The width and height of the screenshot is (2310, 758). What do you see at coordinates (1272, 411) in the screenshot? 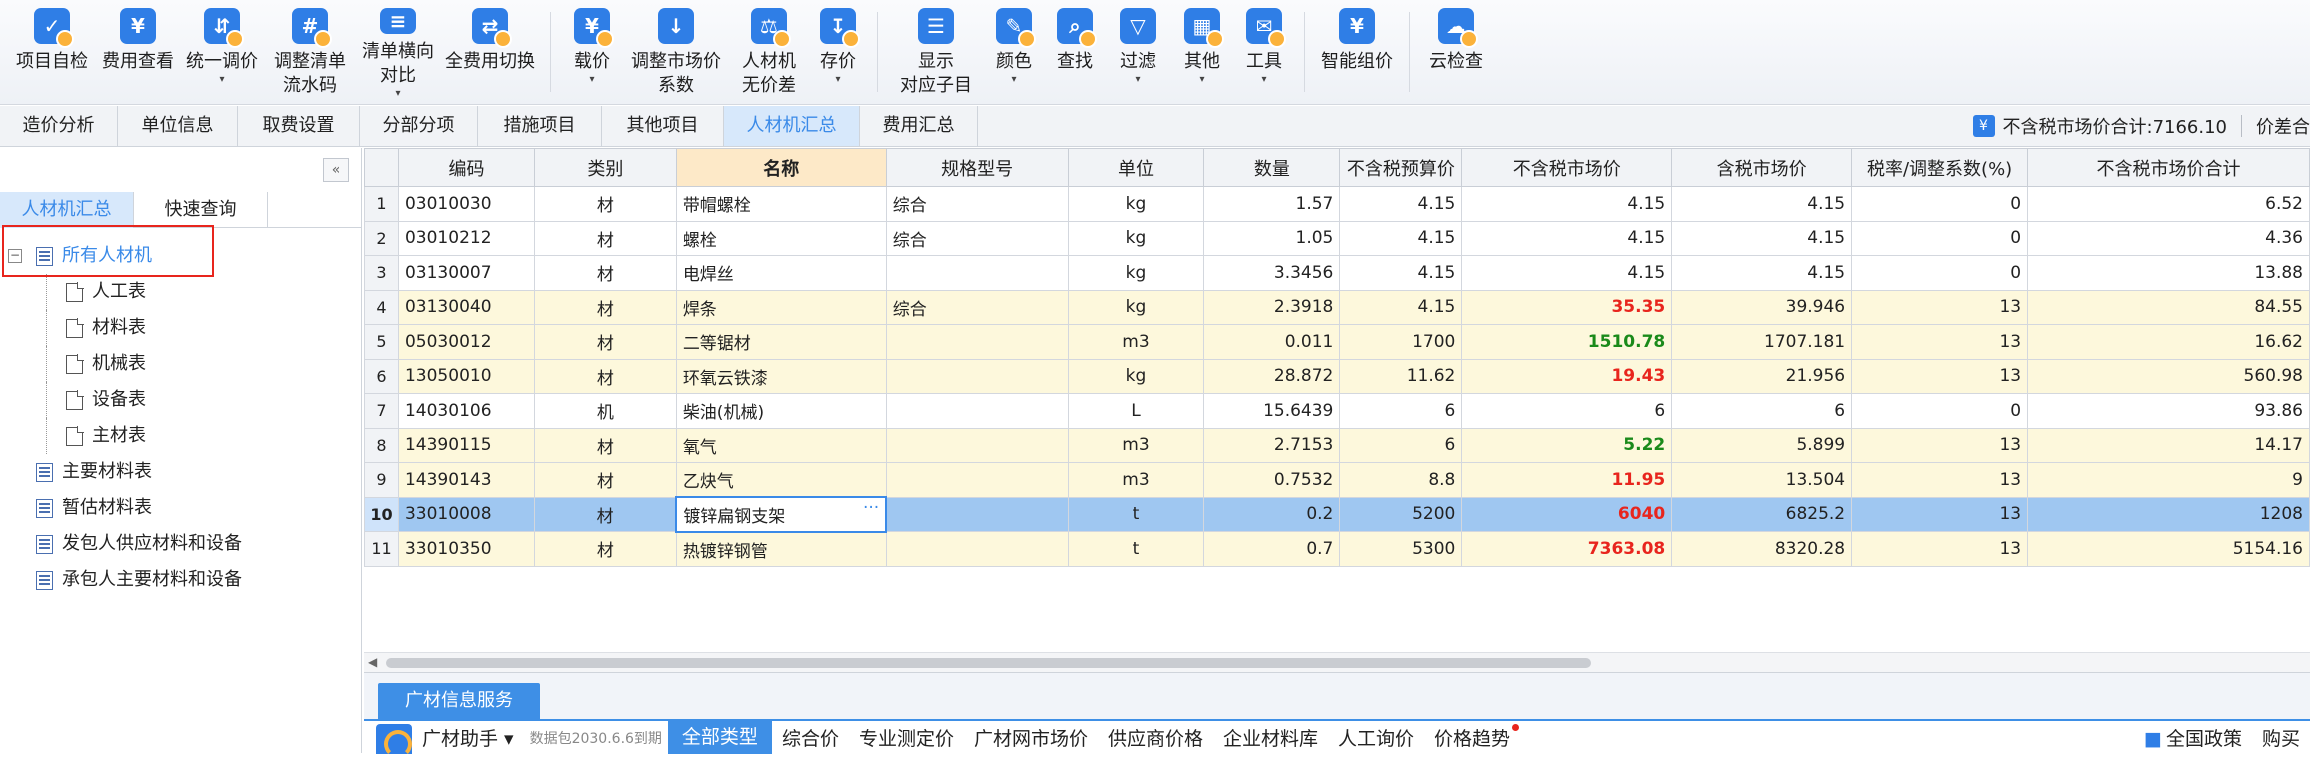
I see `quantity-cell: 15.6439` at bounding box center [1272, 411].